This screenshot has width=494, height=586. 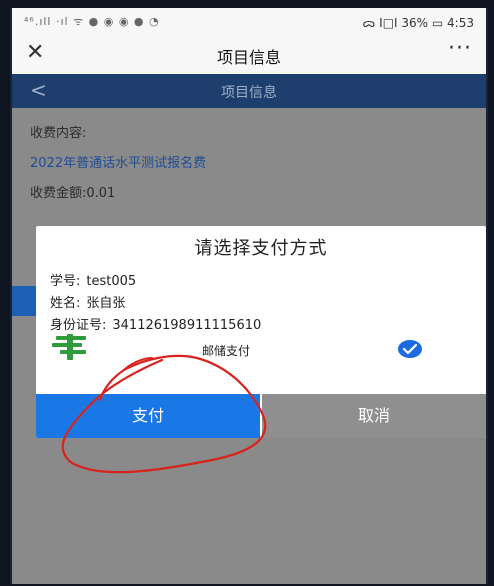 I want to click on selected-check-icon, so click(x=410, y=349).